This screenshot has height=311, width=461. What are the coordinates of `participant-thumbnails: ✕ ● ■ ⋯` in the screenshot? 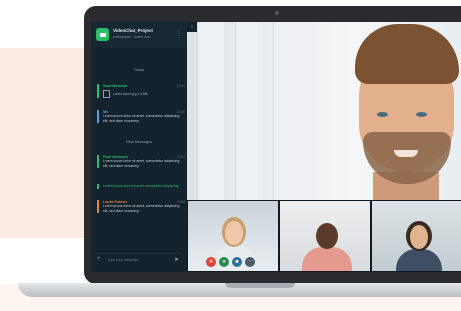 It's located at (324, 236).